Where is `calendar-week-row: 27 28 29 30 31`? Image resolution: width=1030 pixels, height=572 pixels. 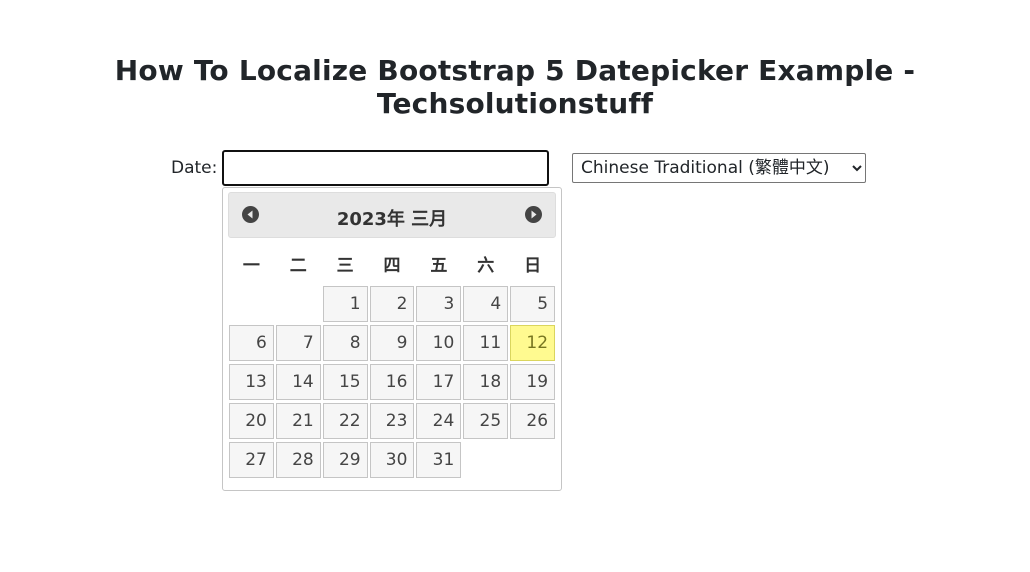 calendar-week-row: 27 28 29 30 31 is located at coordinates (392, 461).